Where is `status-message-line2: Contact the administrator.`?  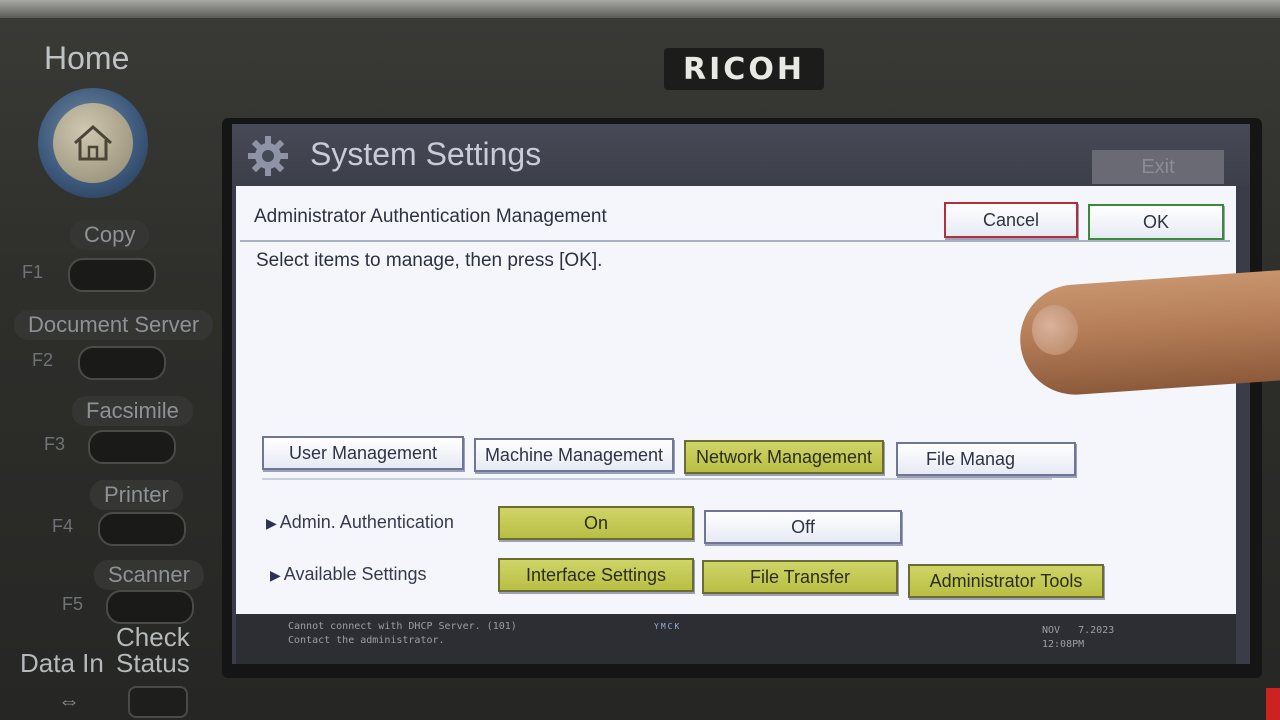
status-message-line2: Contact the administrator. is located at coordinates (366, 640).